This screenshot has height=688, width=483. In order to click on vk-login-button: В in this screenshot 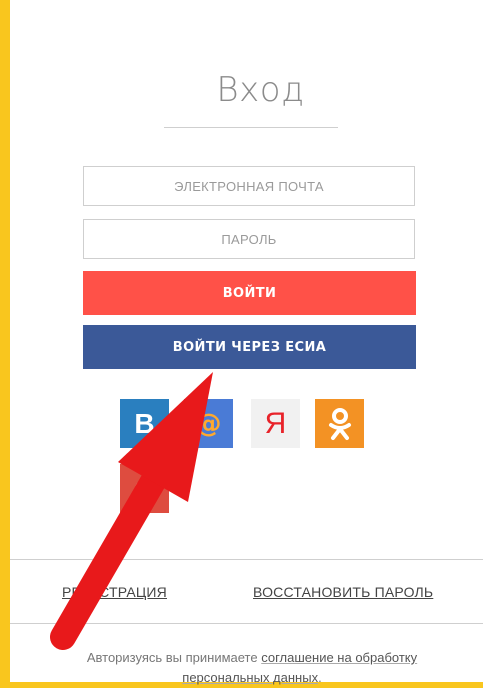, I will do `click(144, 423)`.